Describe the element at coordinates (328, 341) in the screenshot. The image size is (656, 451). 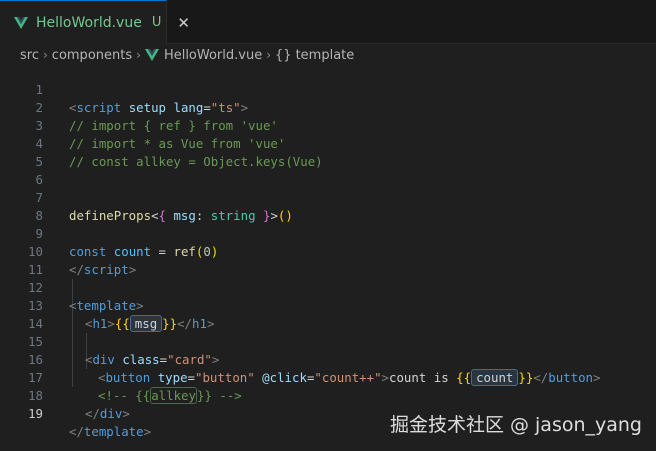
I see `code-line: 15 <div class="card">` at that location.